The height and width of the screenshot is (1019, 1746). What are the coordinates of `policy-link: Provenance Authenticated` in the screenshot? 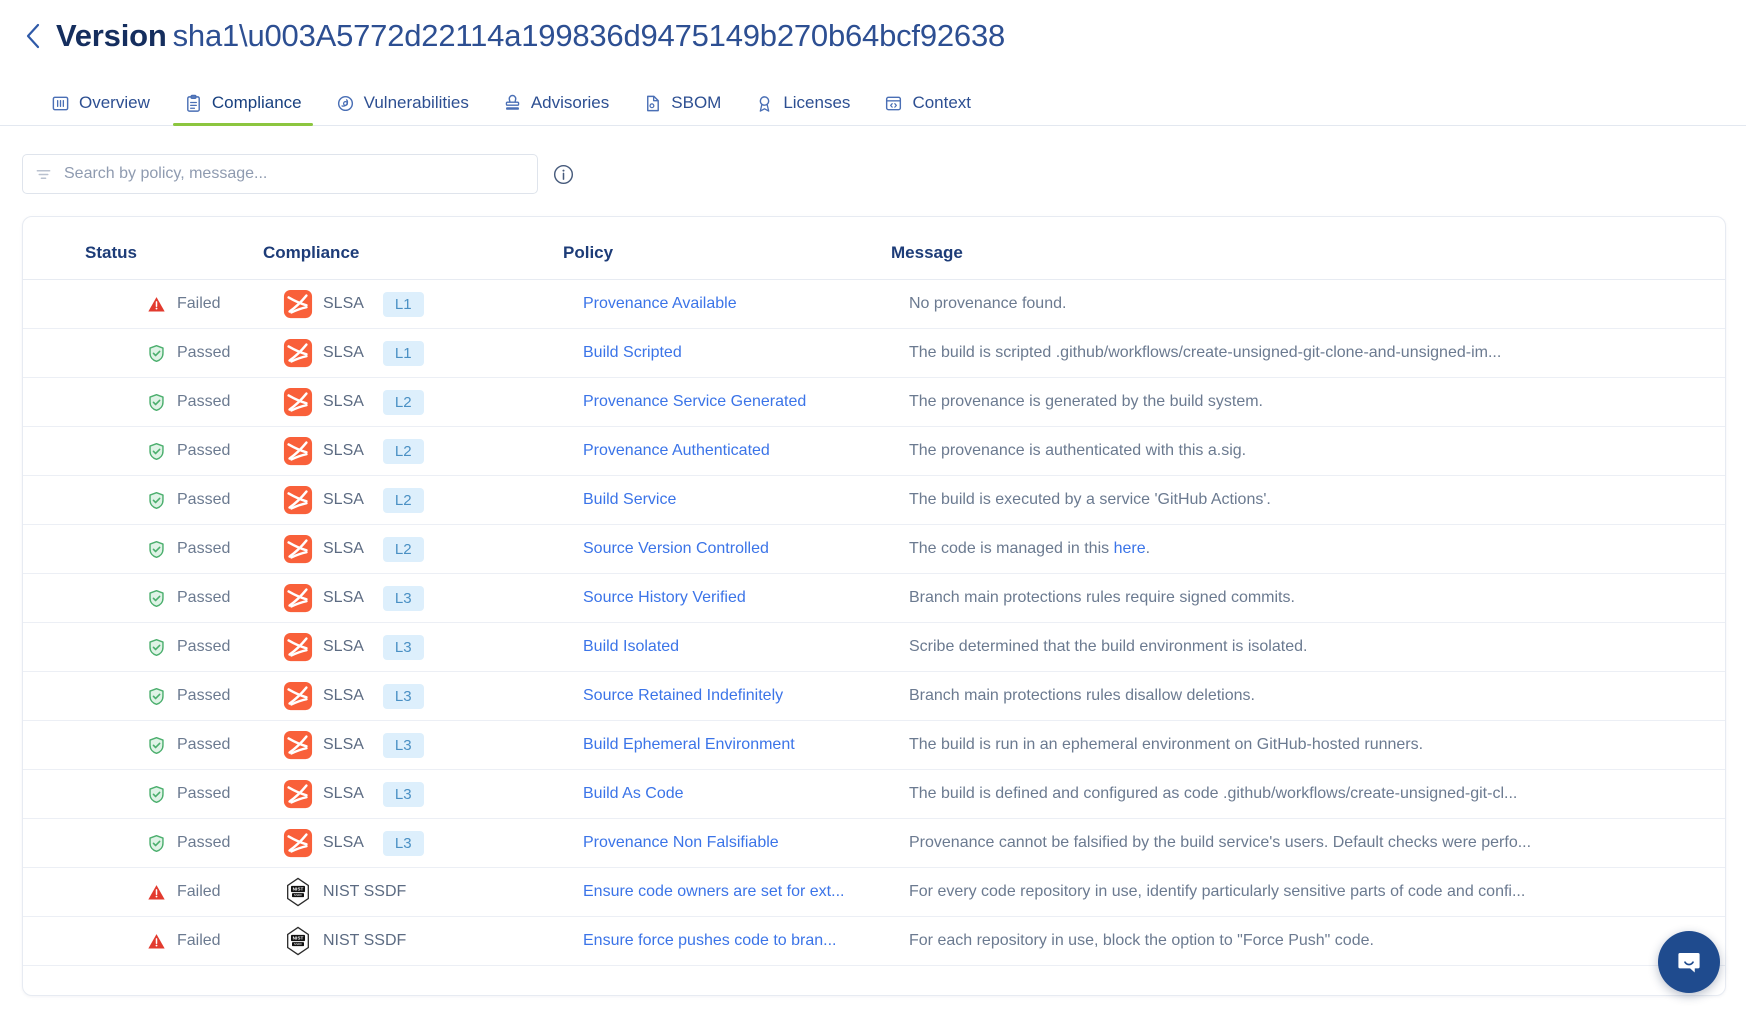 It's located at (718, 451).